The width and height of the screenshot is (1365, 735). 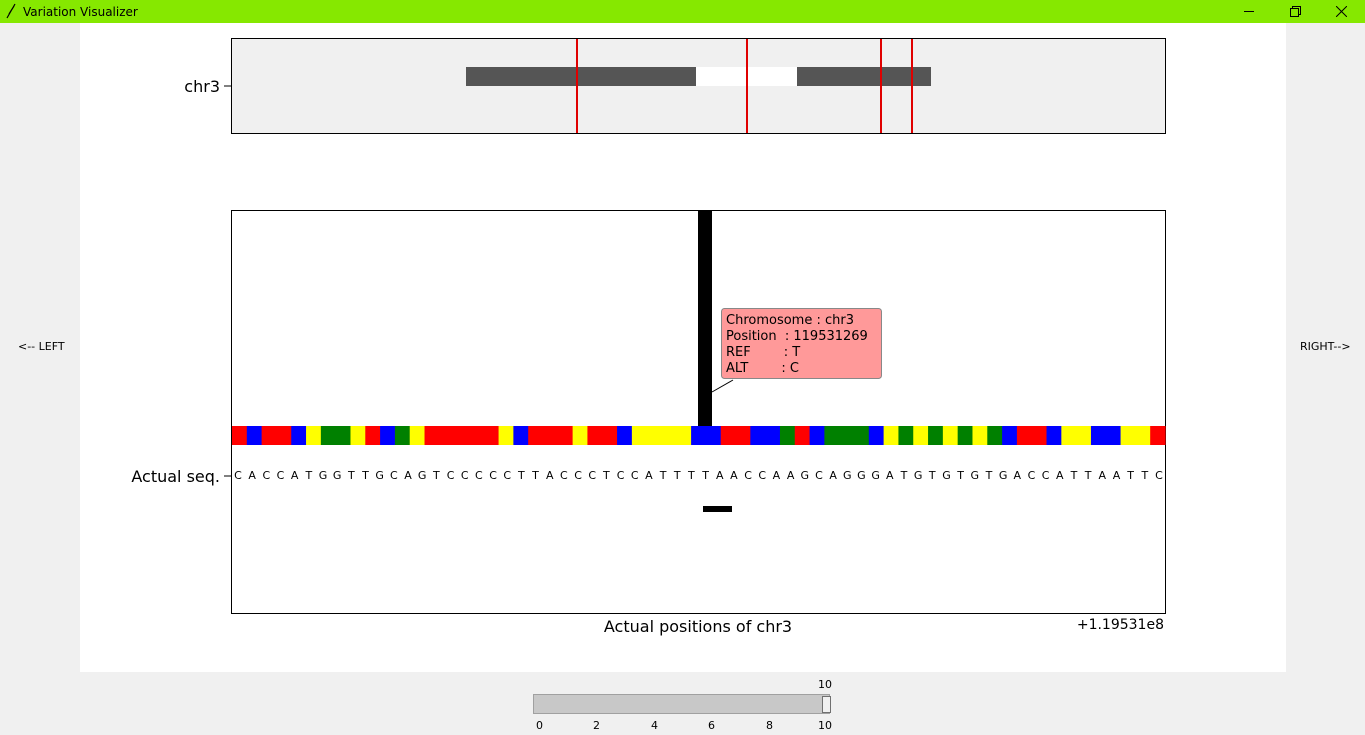 I want to click on restore-icon, so click(x=1295, y=11).